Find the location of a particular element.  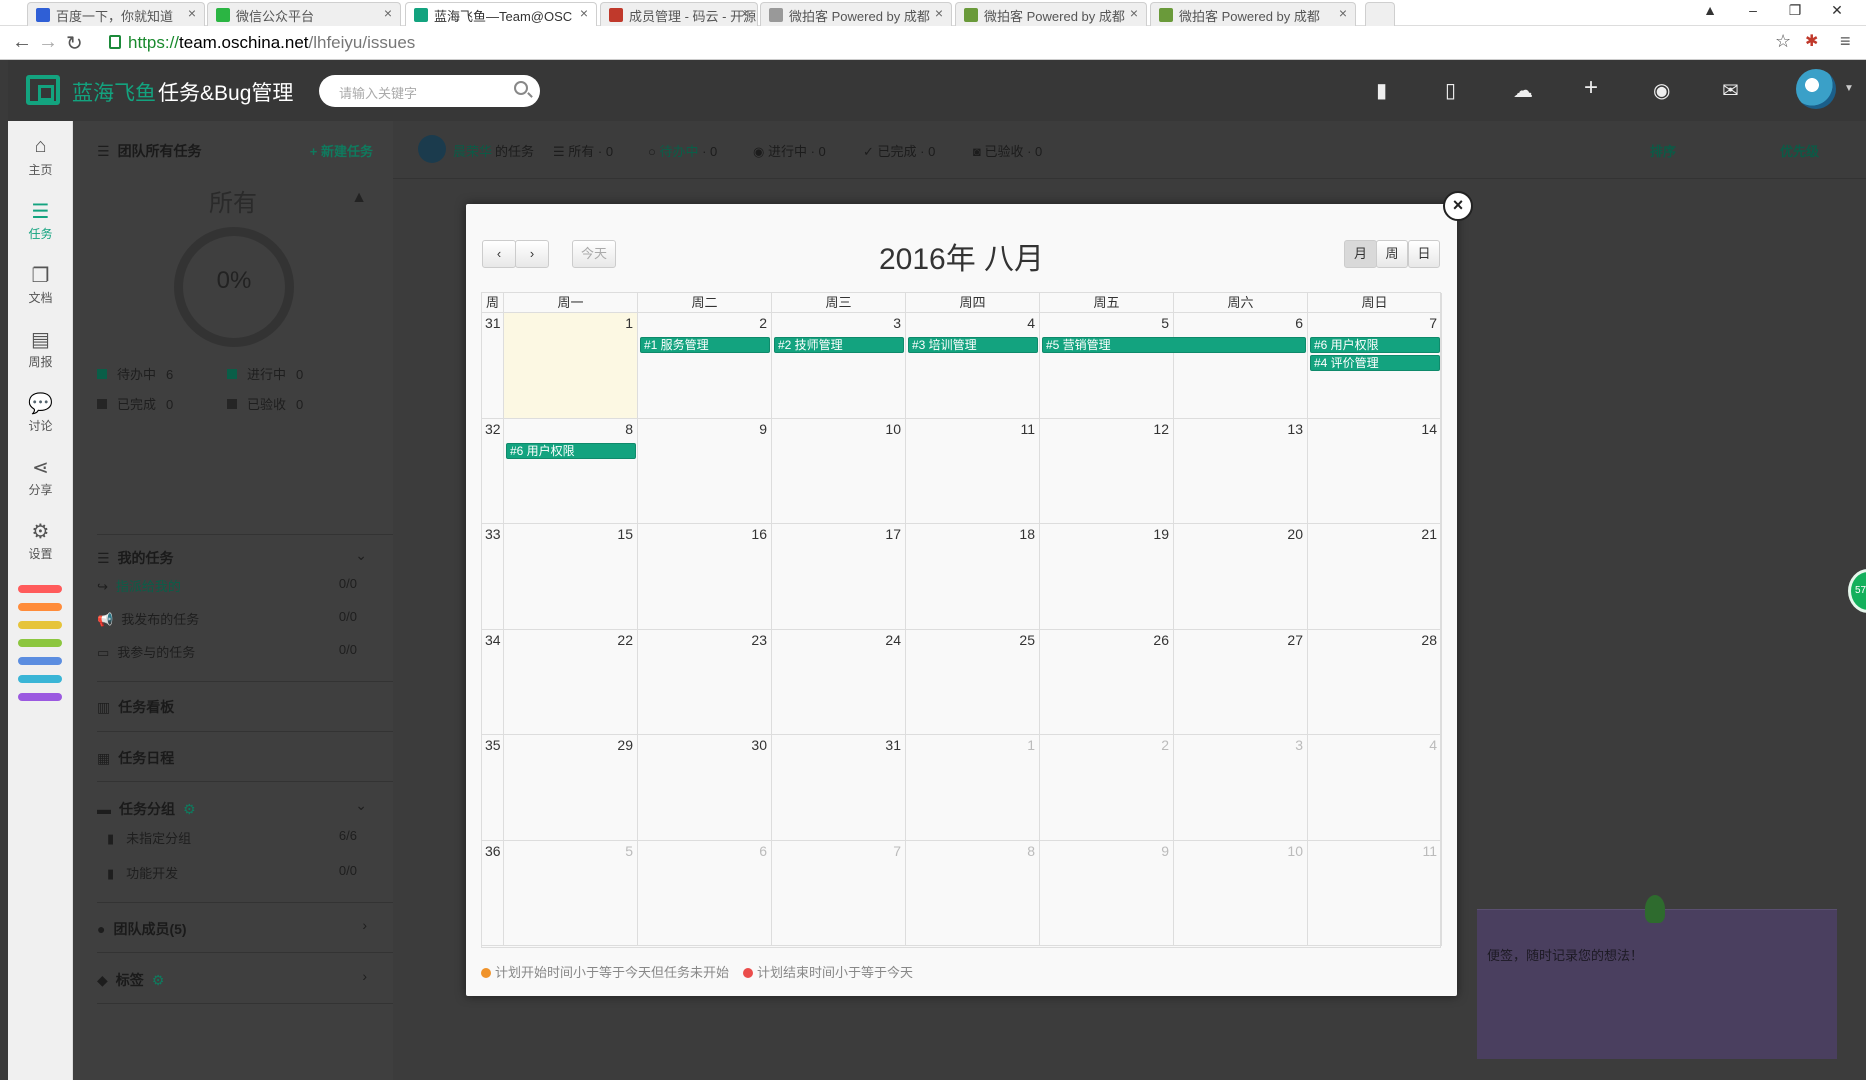

accepted-filter: ◙ 已验收 · 0 is located at coordinates (1007, 150).